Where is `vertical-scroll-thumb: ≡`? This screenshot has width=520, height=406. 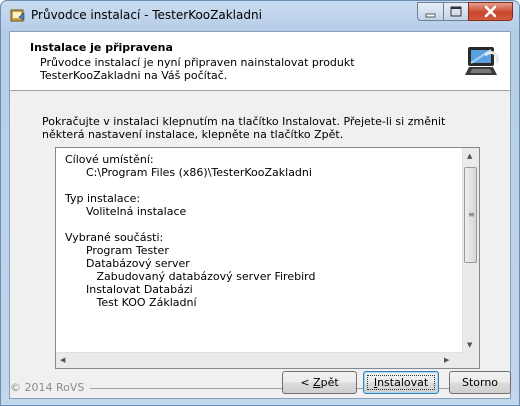
vertical-scroll-thumb: ≡ is located at coordinates (470, 215).